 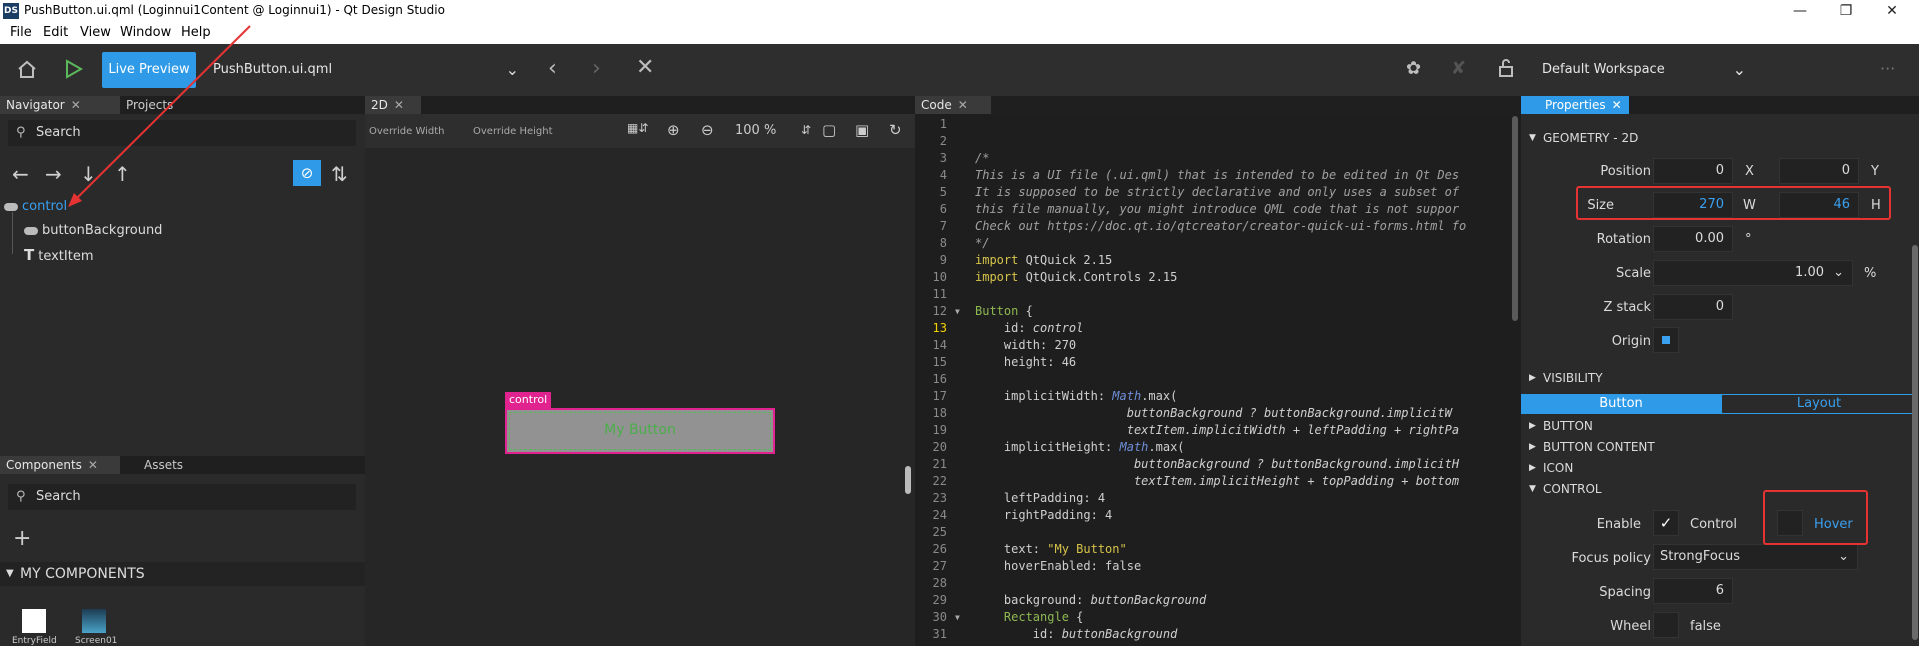 I want to click on my-components-title: MY COMPONENTS, so click(x=82, y=574).